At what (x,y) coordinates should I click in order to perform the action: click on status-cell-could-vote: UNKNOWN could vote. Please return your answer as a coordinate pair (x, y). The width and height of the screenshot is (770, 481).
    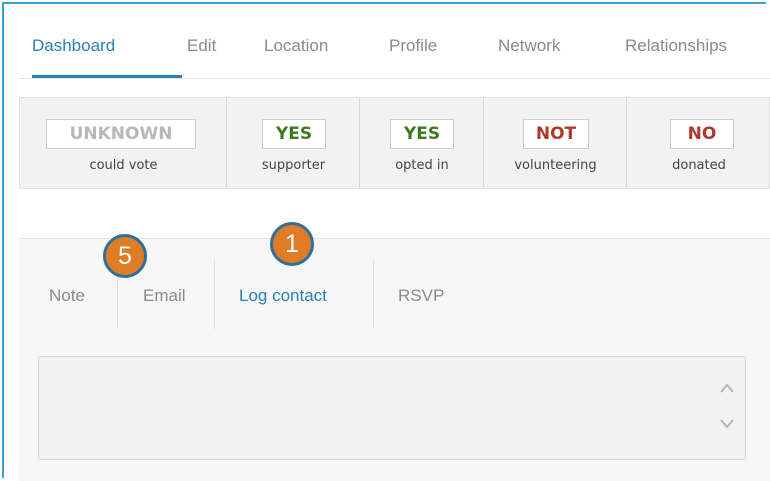
    Looking at the image, I should click on (123, 143).